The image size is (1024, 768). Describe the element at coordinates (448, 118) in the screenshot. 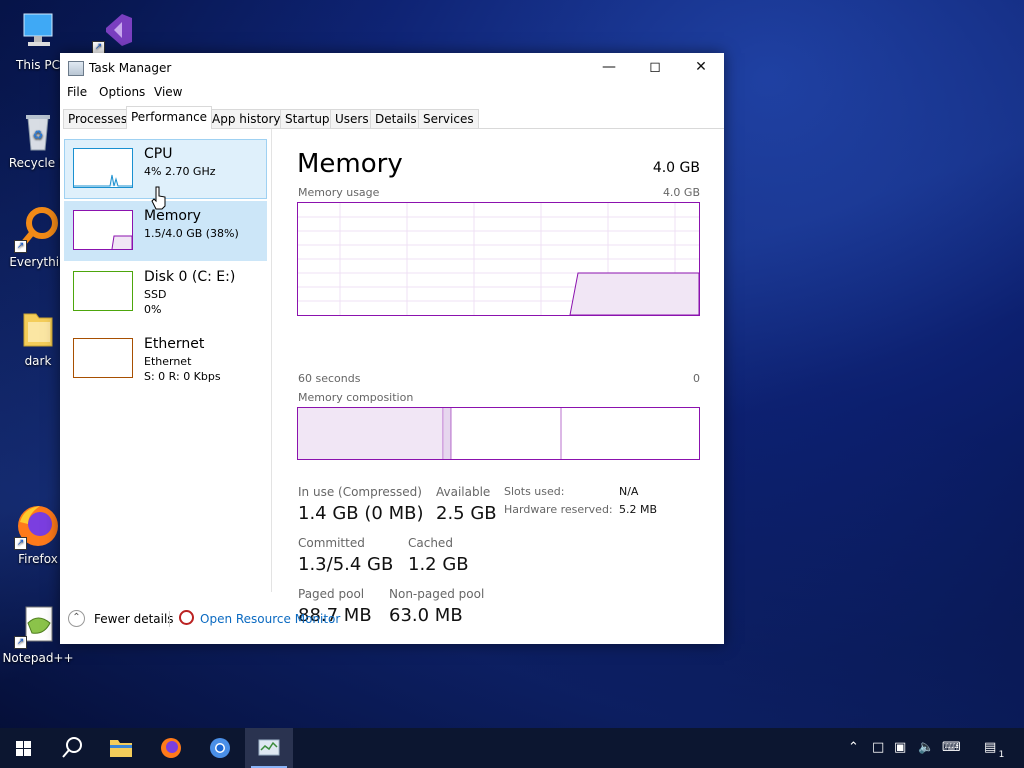

I see `tab-services: Services` at that location.